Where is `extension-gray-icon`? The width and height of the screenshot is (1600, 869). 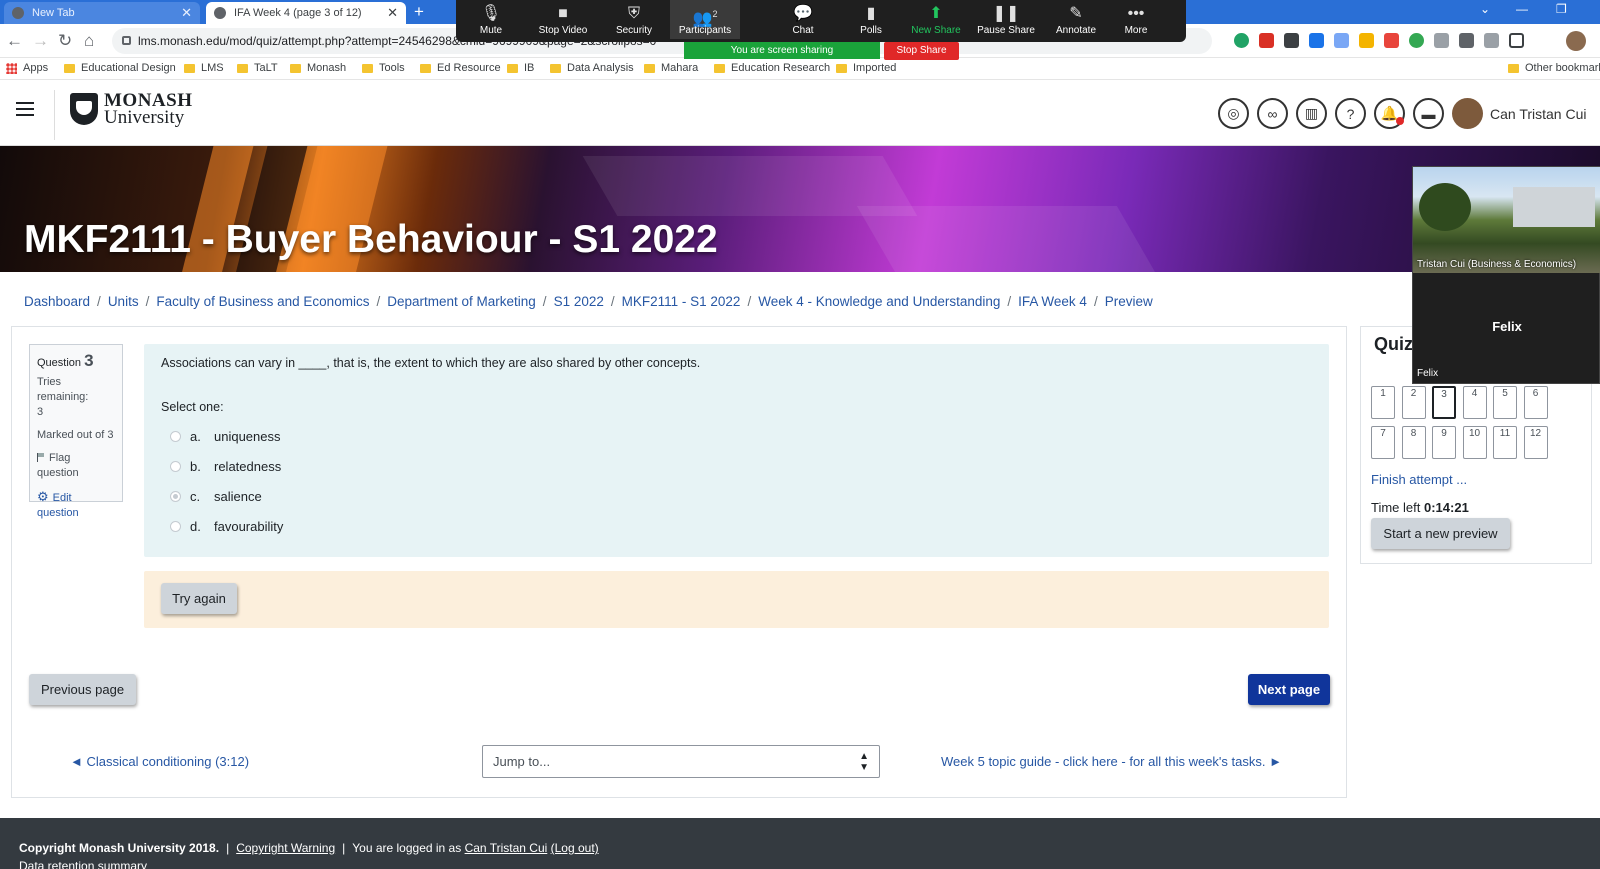
extension-gray-icon is located at coordinates (1441, 40).